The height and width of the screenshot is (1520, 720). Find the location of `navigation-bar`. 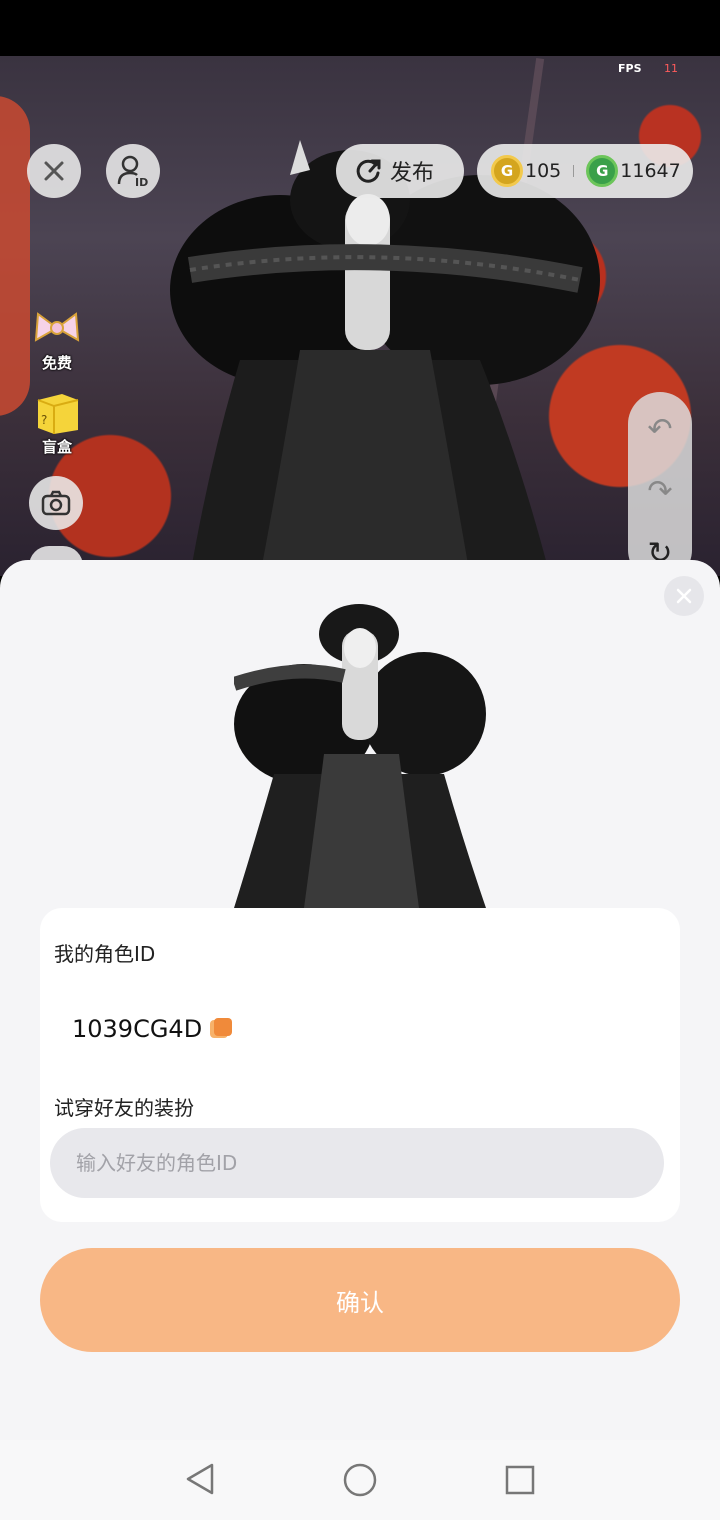

navigation-bar is located at coordinates (360, 1480).